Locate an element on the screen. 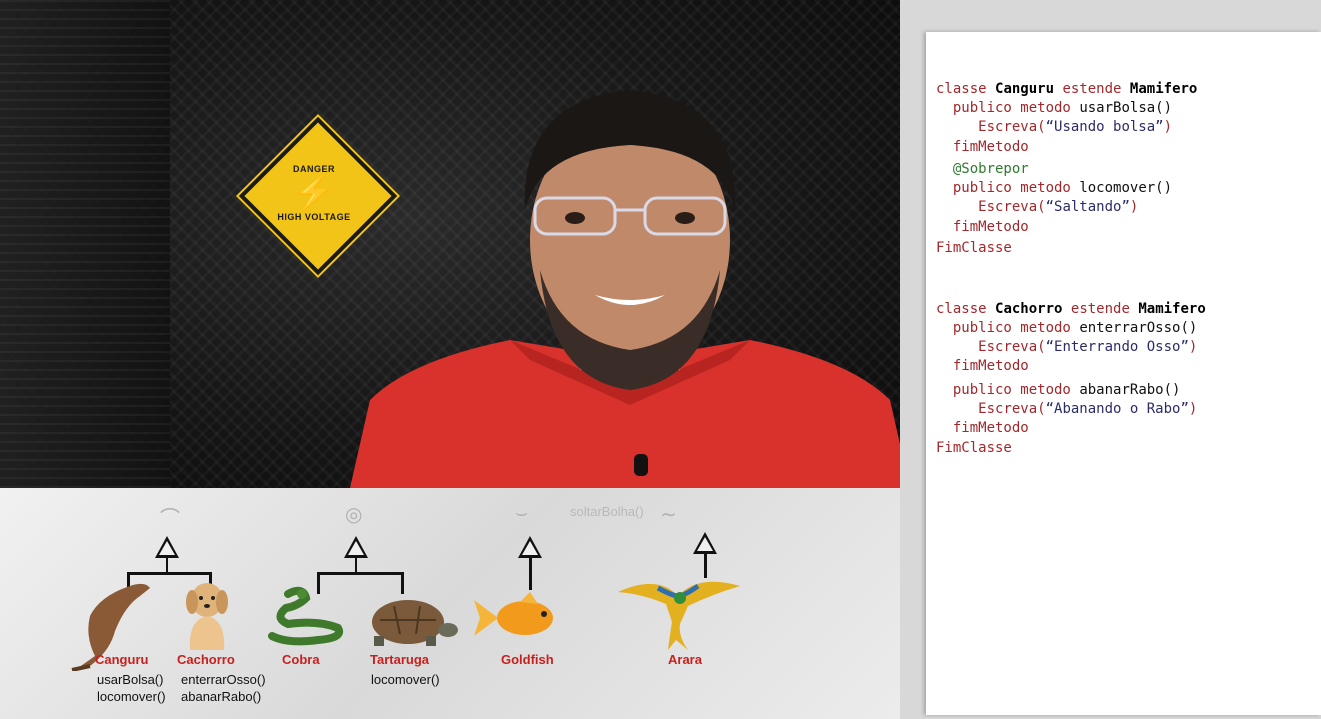  code-line: Escreva(“Saltando”) is located at coordinates (1037, 207).